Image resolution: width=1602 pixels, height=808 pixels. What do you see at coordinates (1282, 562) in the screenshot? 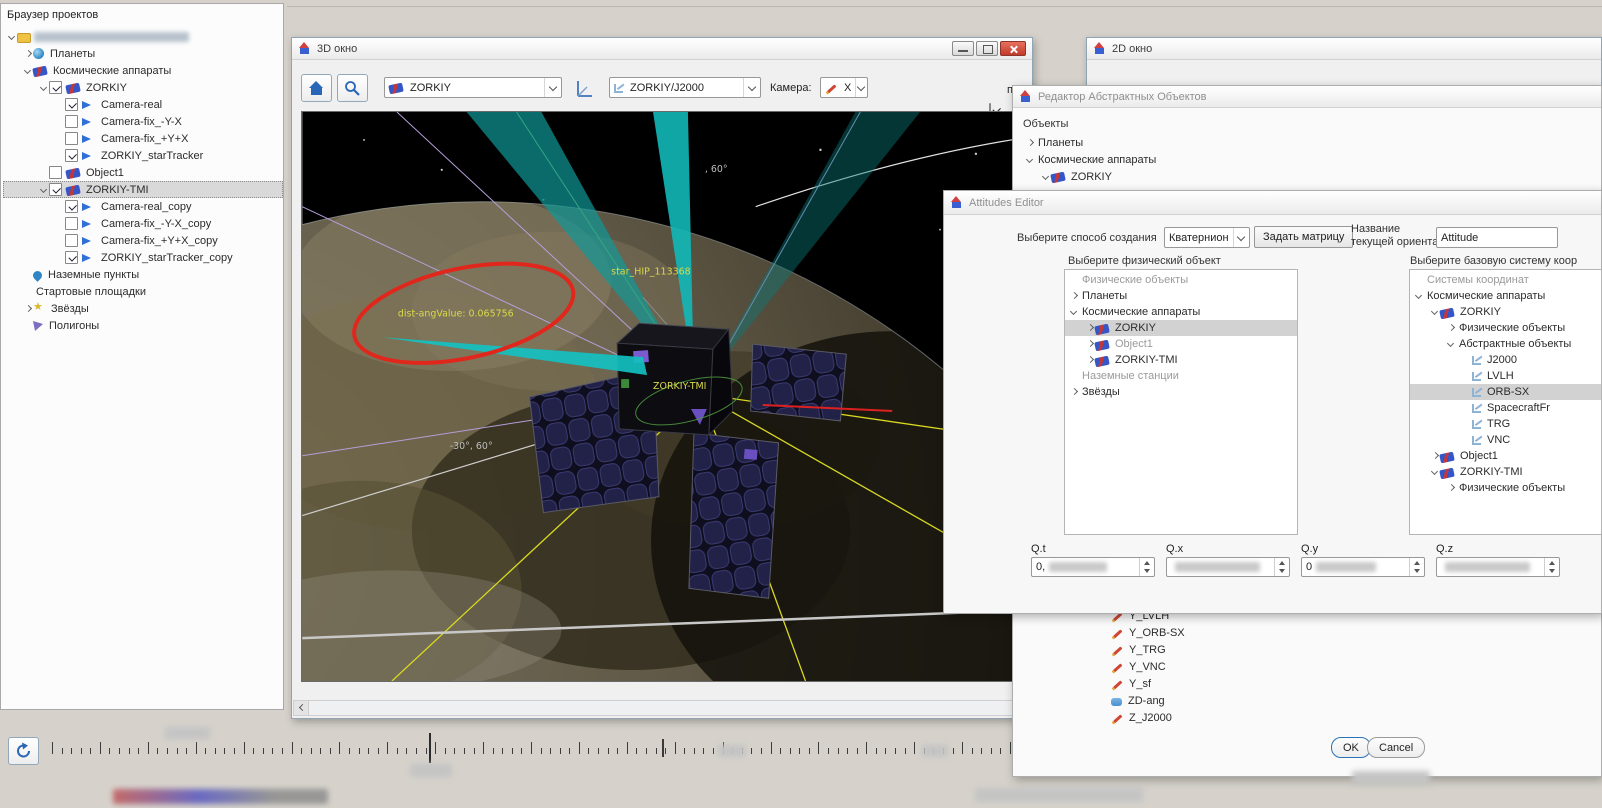
I see `spin-up-icon` at bounding box center [1282, 562].